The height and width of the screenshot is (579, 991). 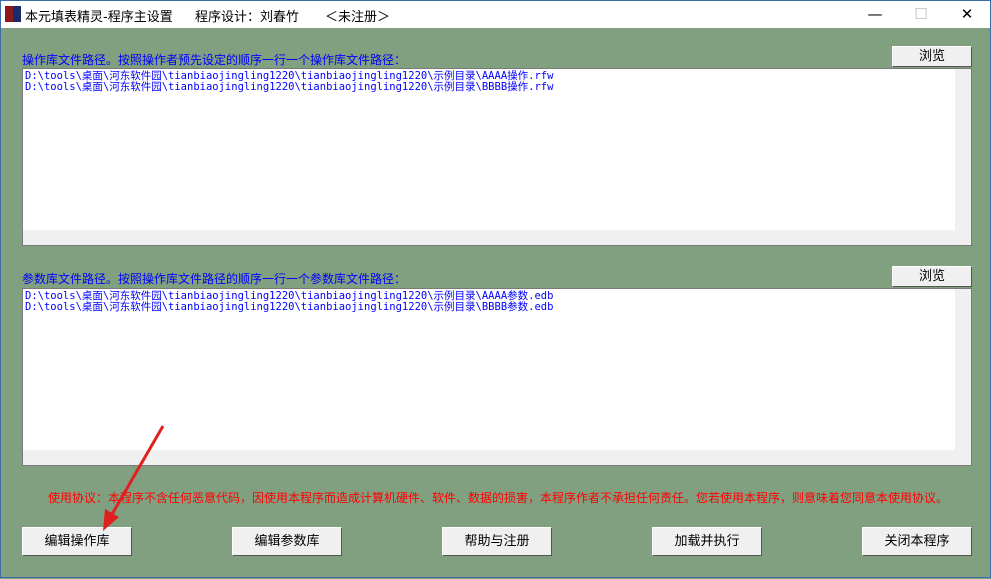 What do you see at coordinates (134, 478) in the screenshot?
I see `annotation-arrow-icon` at bounding box center [134, 478].